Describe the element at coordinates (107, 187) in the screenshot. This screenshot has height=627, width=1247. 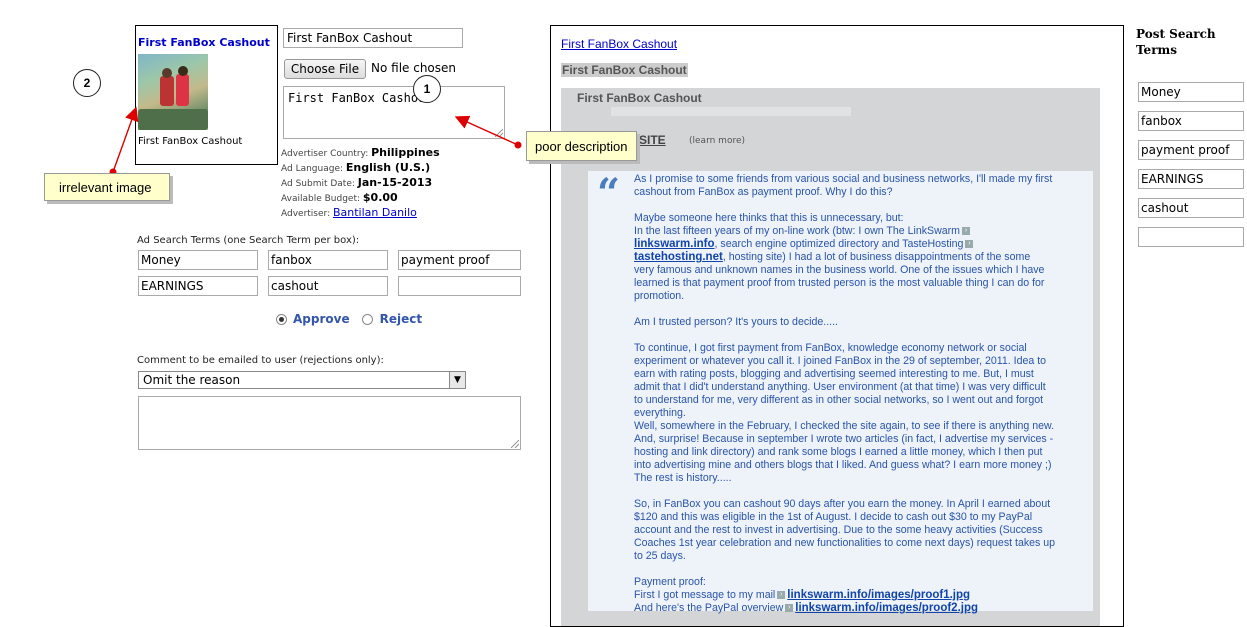
I see `callout-irrelevant-image: irrelevant image` at that location.